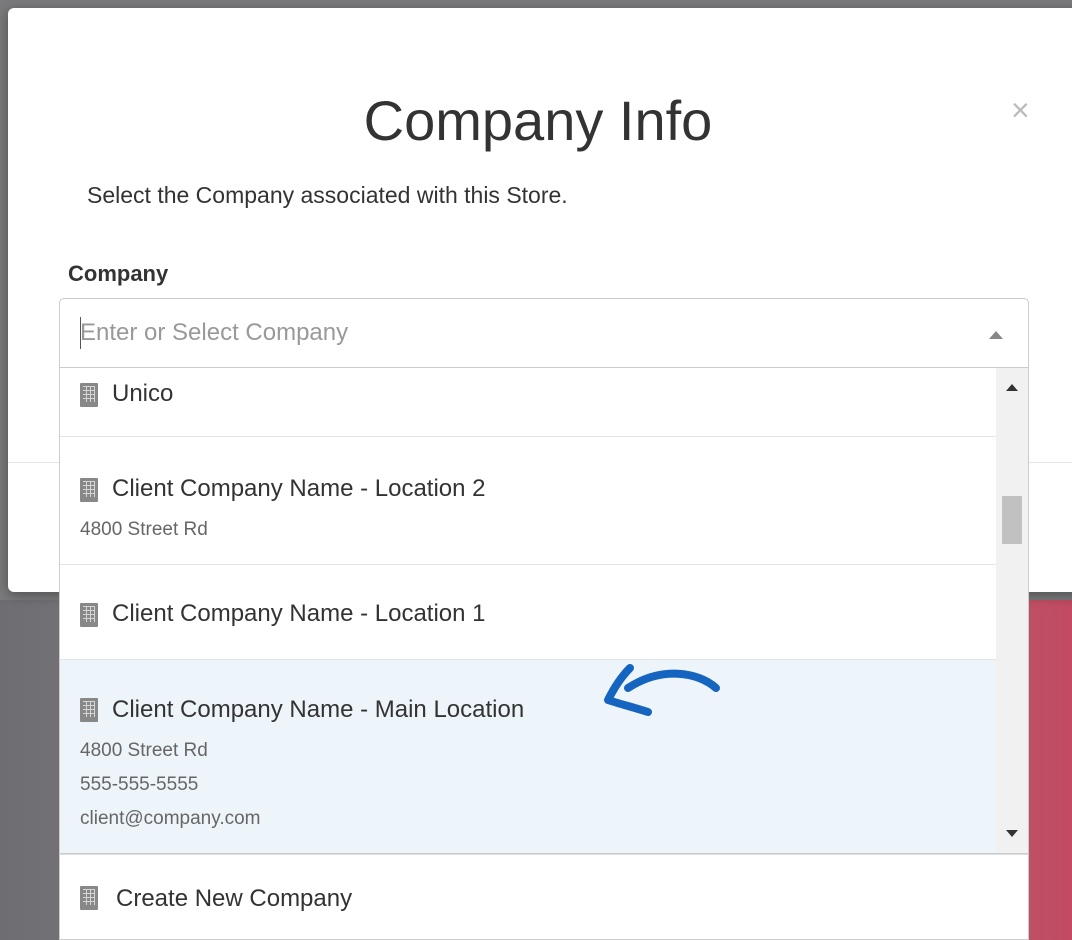 This screenshot has width=1072, height=940. Describe the element at coordinates (318, 709) in the screenshot. I see `option-title: Client Company Name - Main Location` at that location.